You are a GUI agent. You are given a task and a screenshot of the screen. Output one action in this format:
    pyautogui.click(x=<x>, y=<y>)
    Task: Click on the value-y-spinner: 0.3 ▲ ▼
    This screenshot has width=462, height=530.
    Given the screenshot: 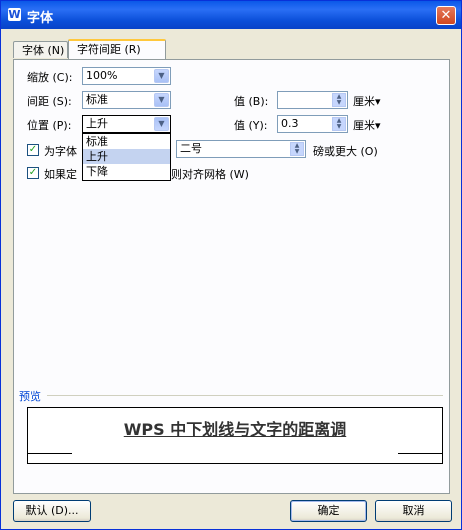 What is the action you would take?
    pyautogui.click(x=312, y=124)
    